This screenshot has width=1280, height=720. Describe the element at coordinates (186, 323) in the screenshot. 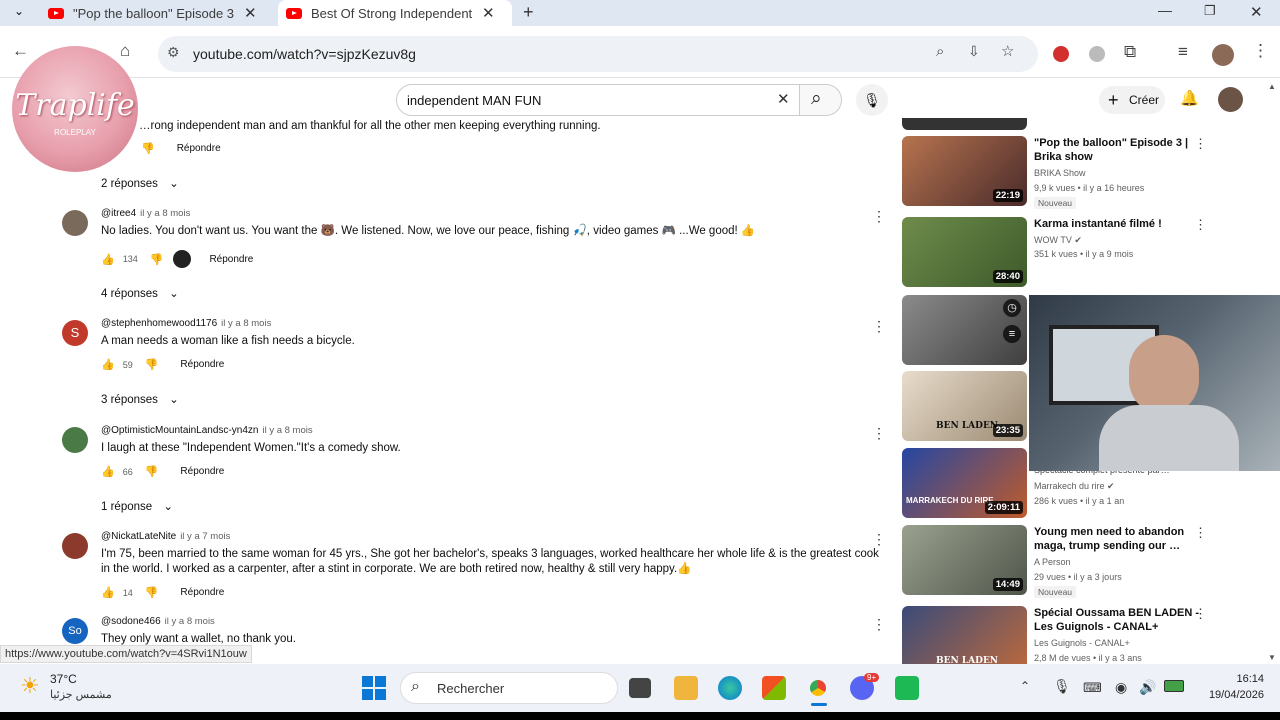

I see `comment-author: @stephenhomewood1176 il y a 8 mois` at that location.